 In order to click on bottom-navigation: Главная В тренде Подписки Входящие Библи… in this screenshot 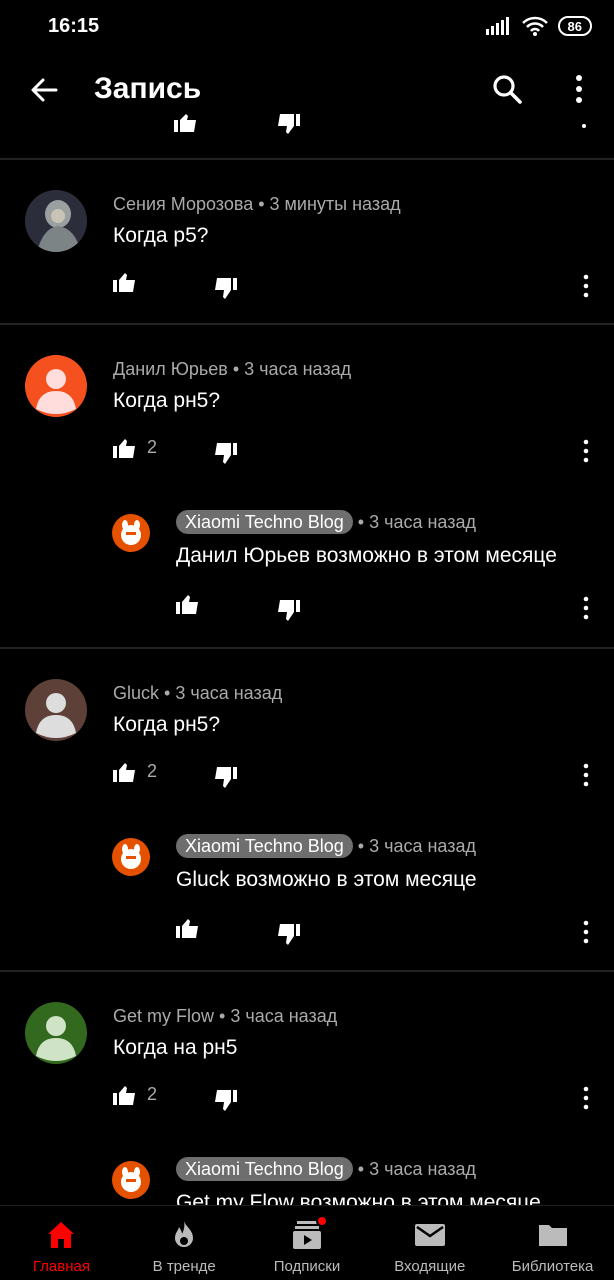, I will do `click(307, 1242)`.